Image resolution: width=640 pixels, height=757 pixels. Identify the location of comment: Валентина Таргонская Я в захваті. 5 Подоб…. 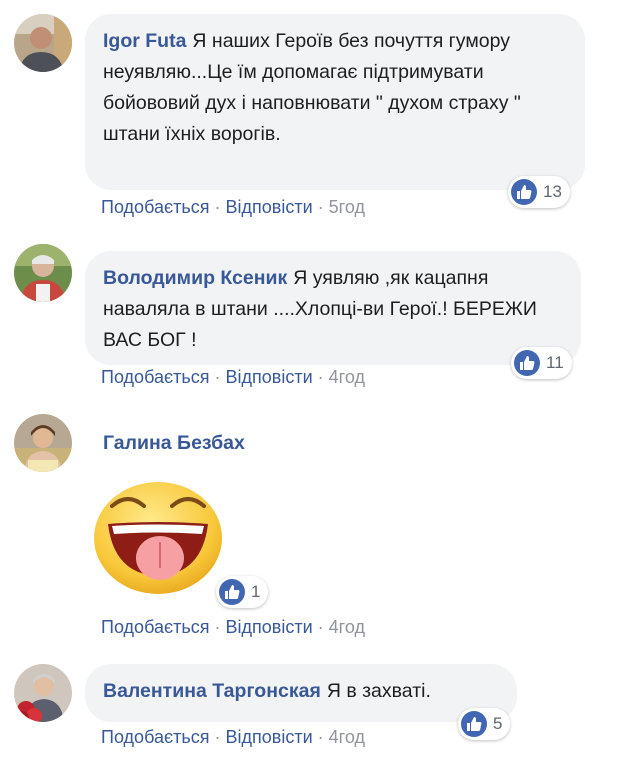
(320, 703).